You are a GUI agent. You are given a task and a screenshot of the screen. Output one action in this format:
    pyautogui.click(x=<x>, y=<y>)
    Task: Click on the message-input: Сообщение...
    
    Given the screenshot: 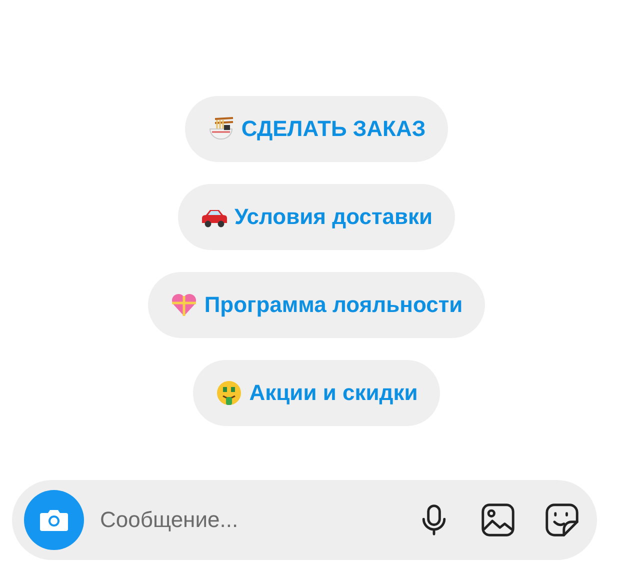 What is the action you would take?
    pyautogui.click(x=242, y=520)
    